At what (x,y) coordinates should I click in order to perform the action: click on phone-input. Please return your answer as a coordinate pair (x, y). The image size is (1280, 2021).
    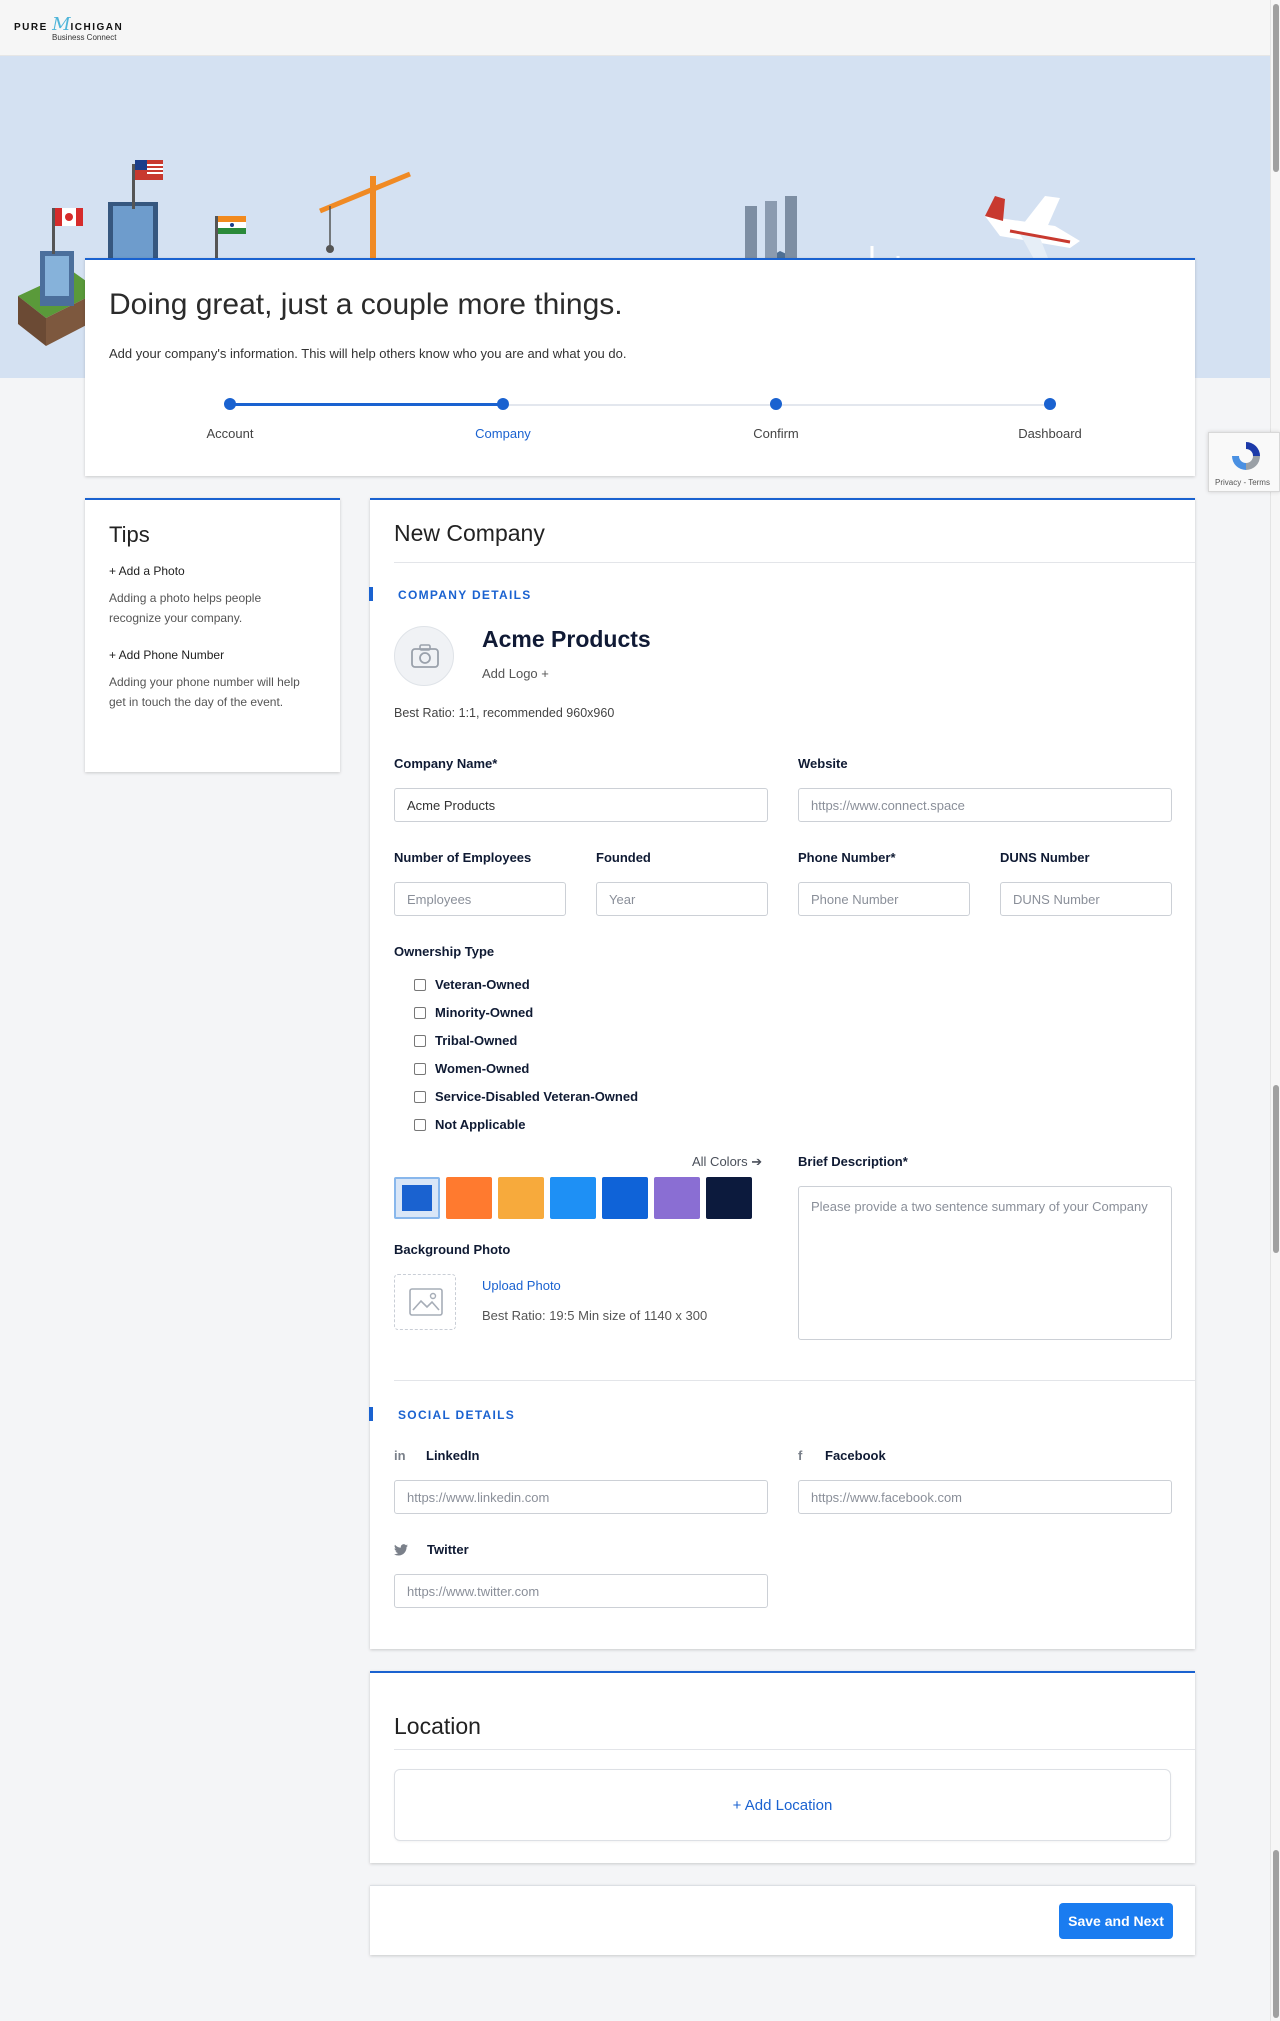
    Looking at the image, I should click on (884, 899).